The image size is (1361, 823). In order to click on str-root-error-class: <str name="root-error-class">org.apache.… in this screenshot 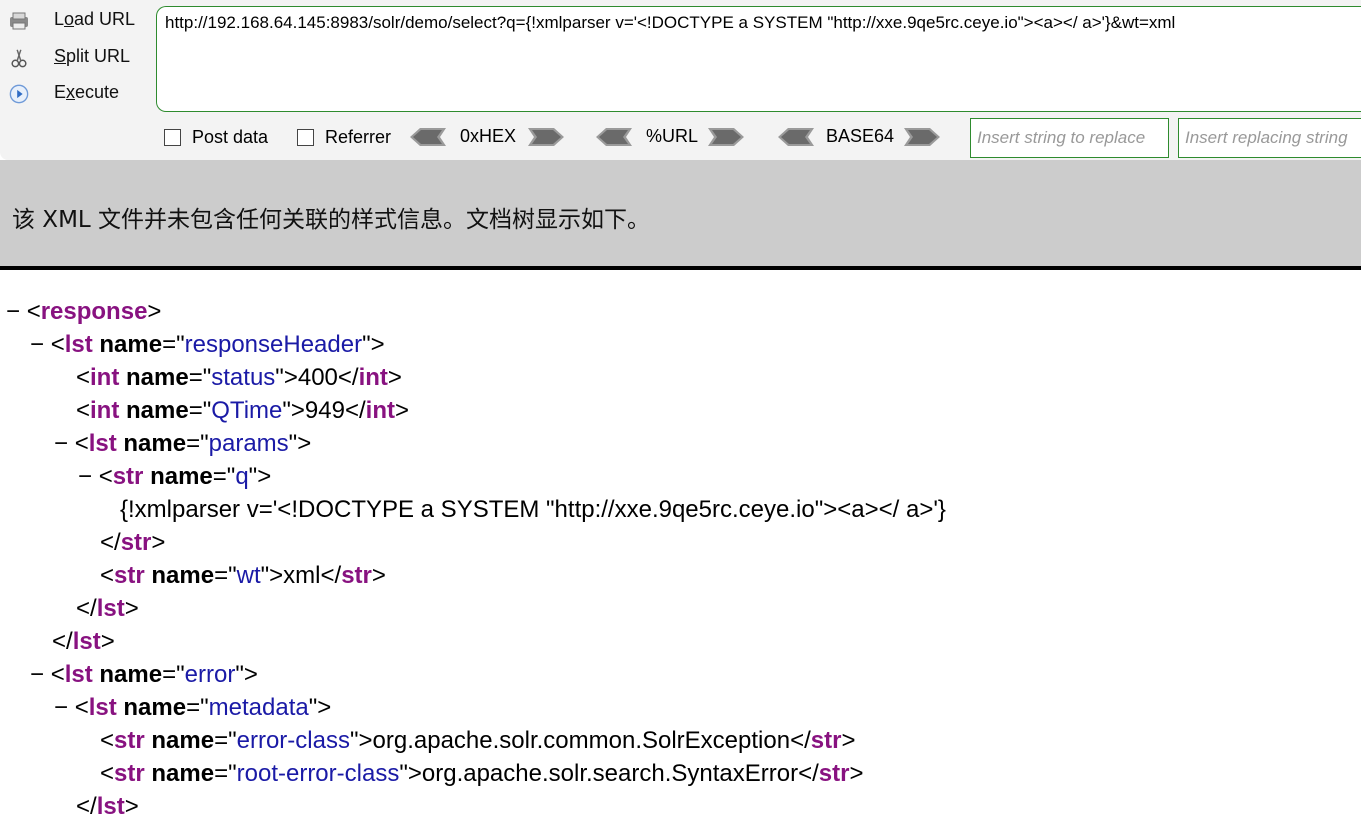, I will do `click(481, 773)`.